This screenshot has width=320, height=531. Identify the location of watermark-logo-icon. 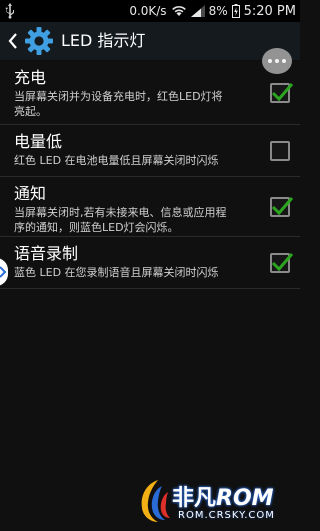
(155, 501).